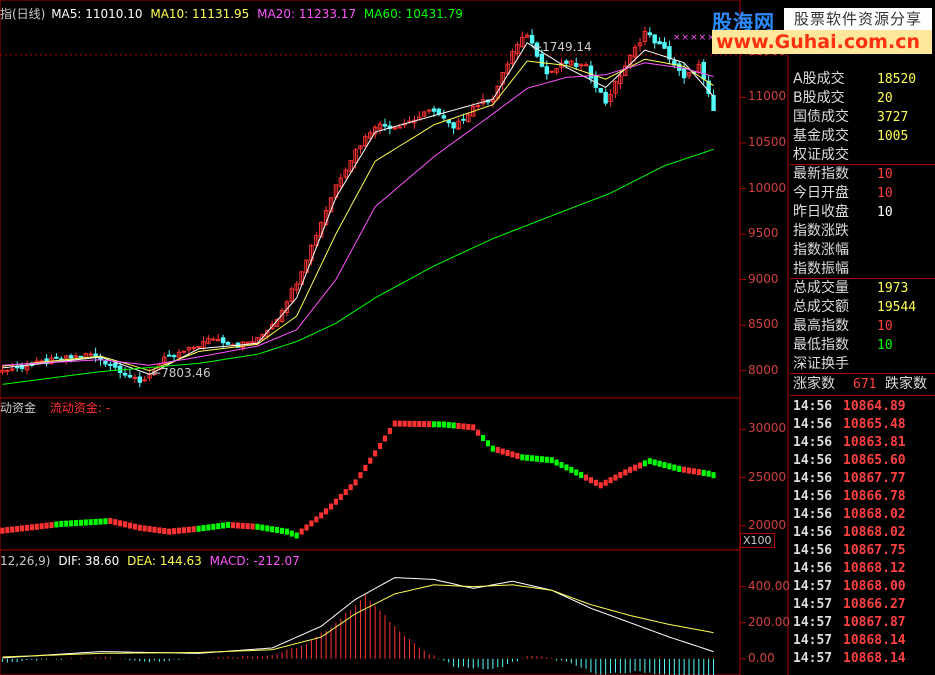 The width and height of the screenshot is (935, 675). What do you see at coordinates (874, 568) in the screenshot?
I see `tick-price: 10868.12` at bounding box center [874, 568].